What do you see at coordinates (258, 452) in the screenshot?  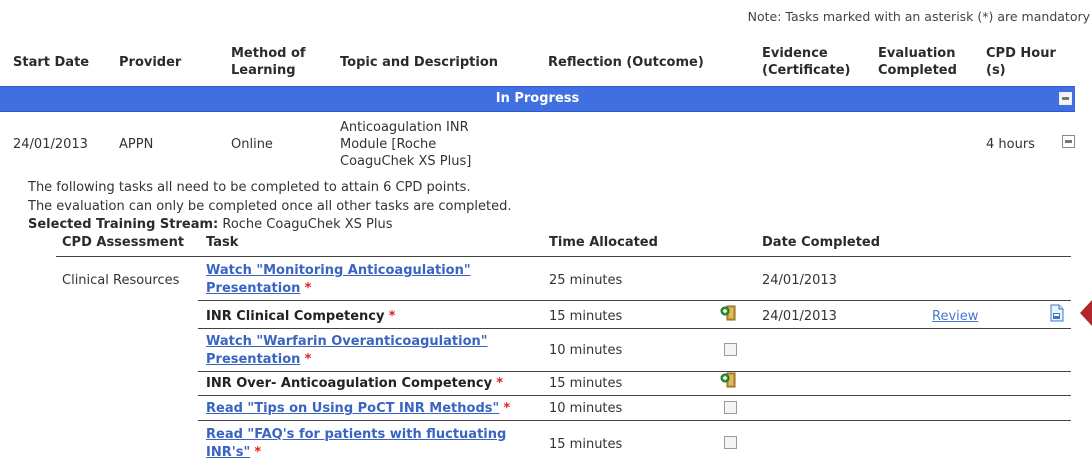 I see `task-6-mandatory: *` at bounding box center [258, 452].